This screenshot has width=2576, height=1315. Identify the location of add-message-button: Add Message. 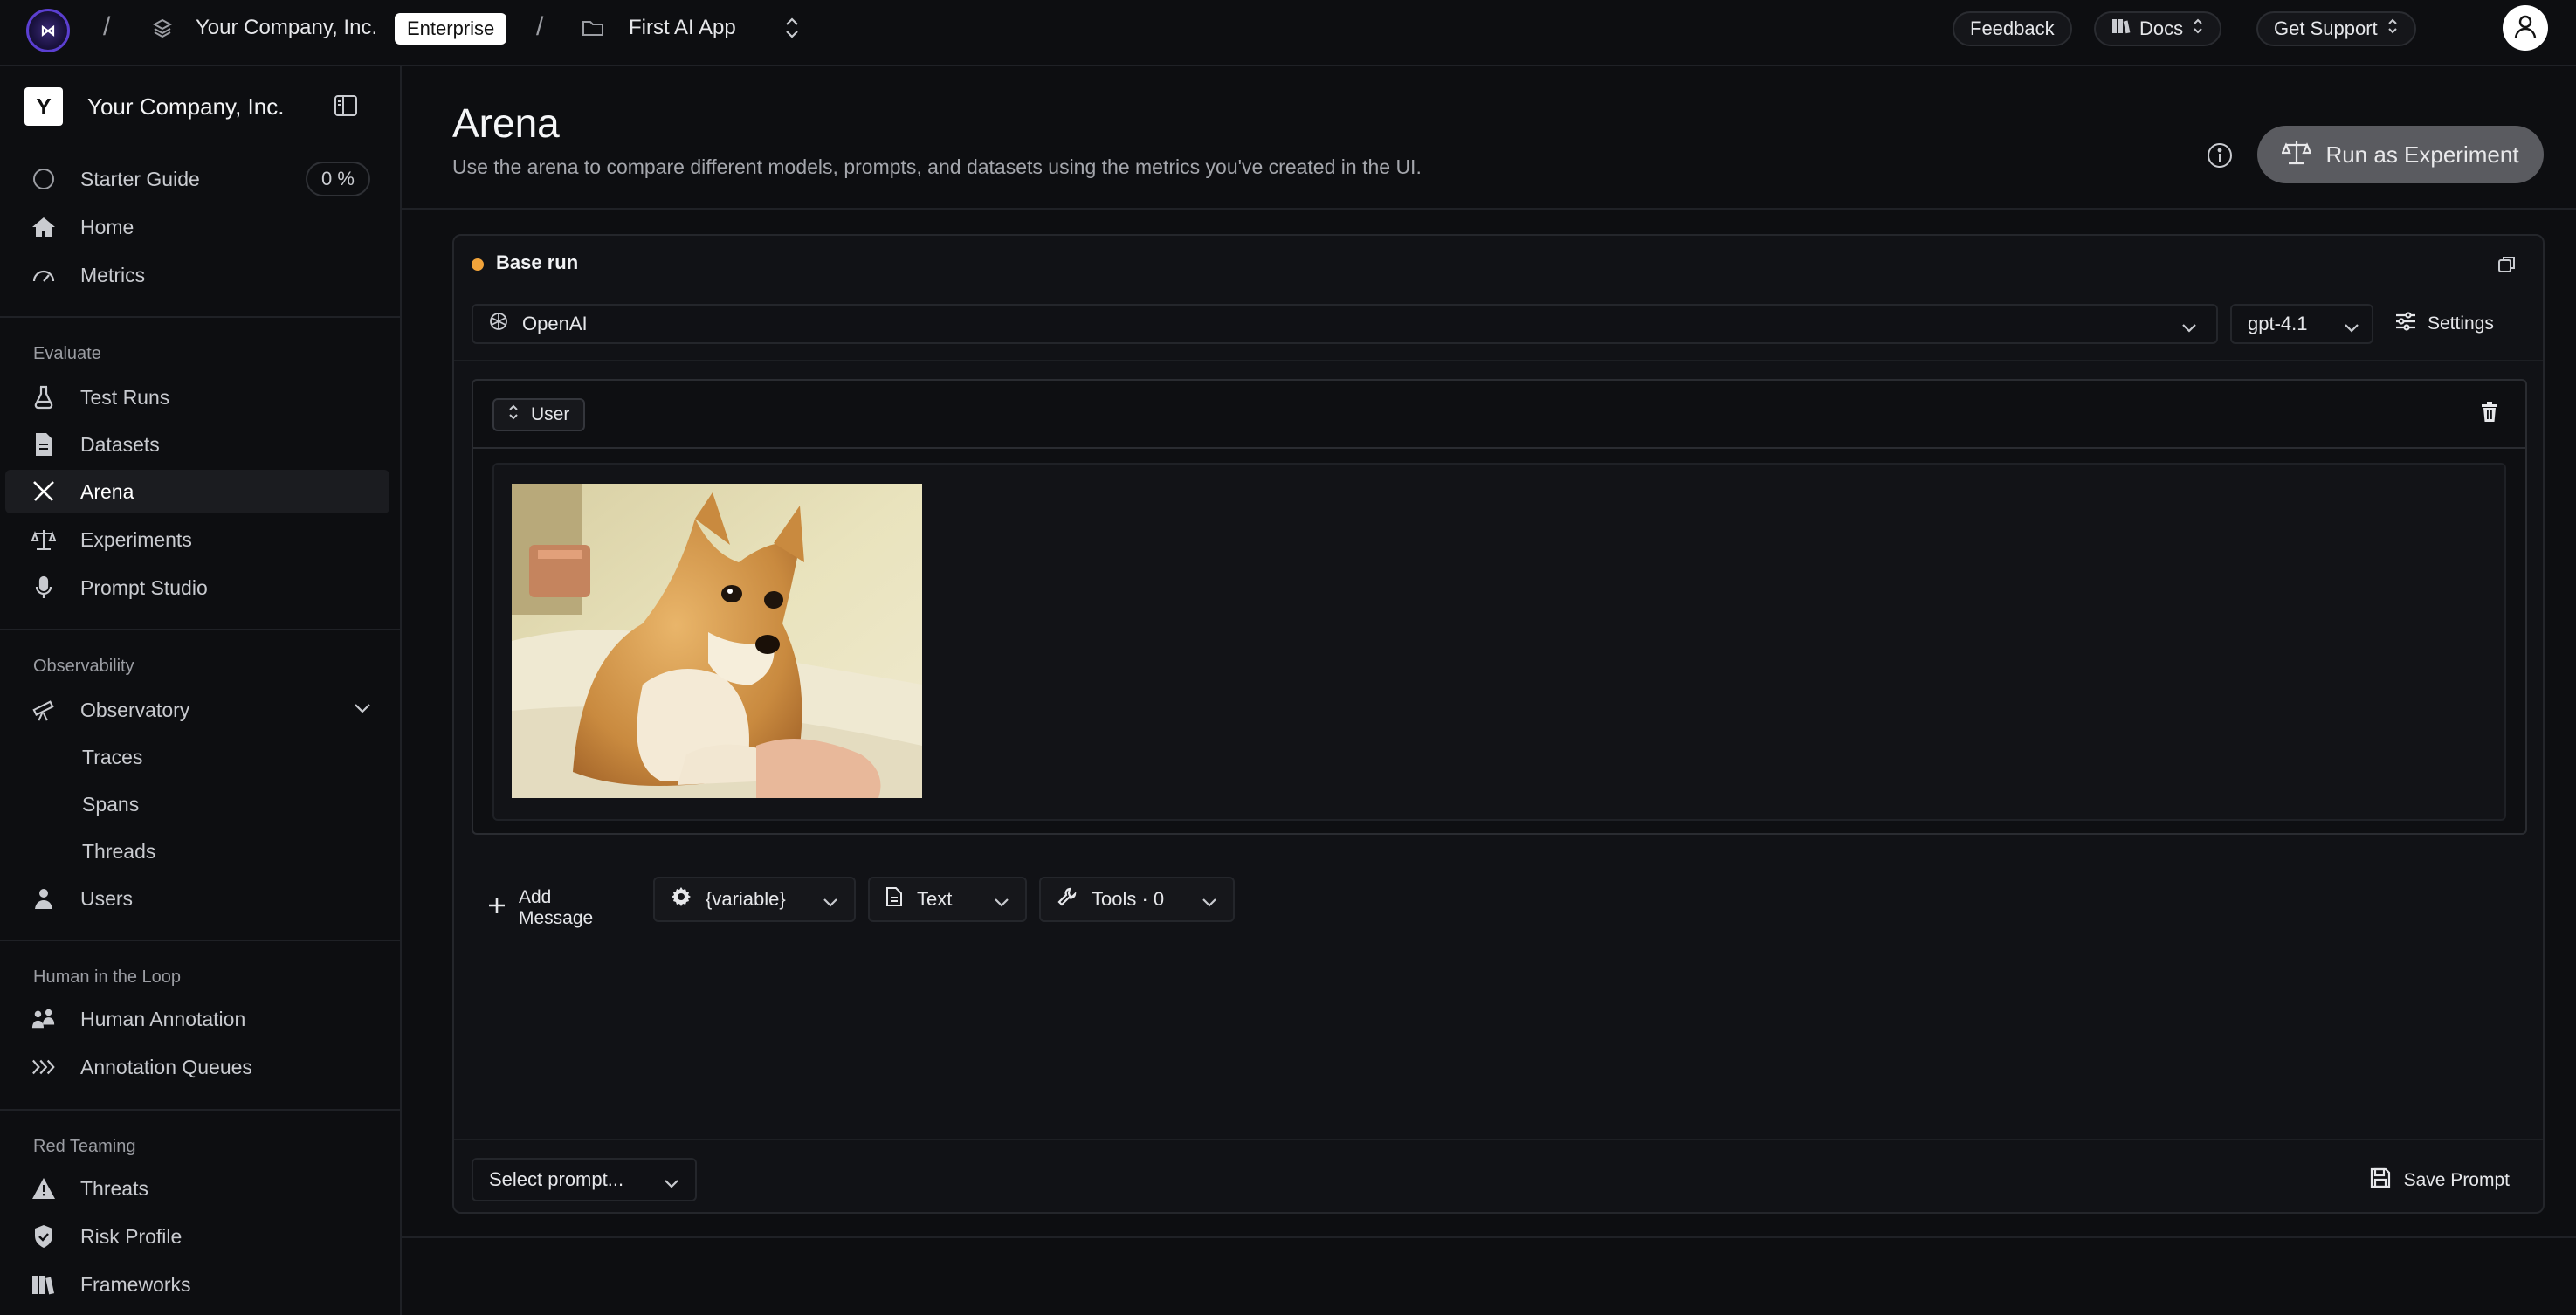
(540, 908).